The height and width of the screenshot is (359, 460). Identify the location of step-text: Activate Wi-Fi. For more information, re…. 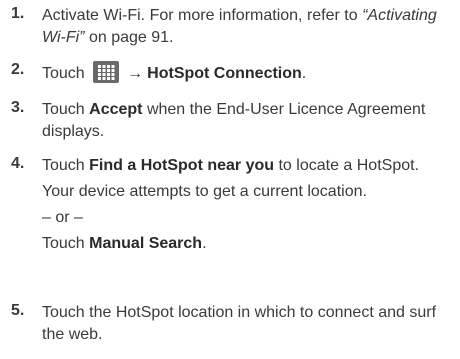
(202, 15).